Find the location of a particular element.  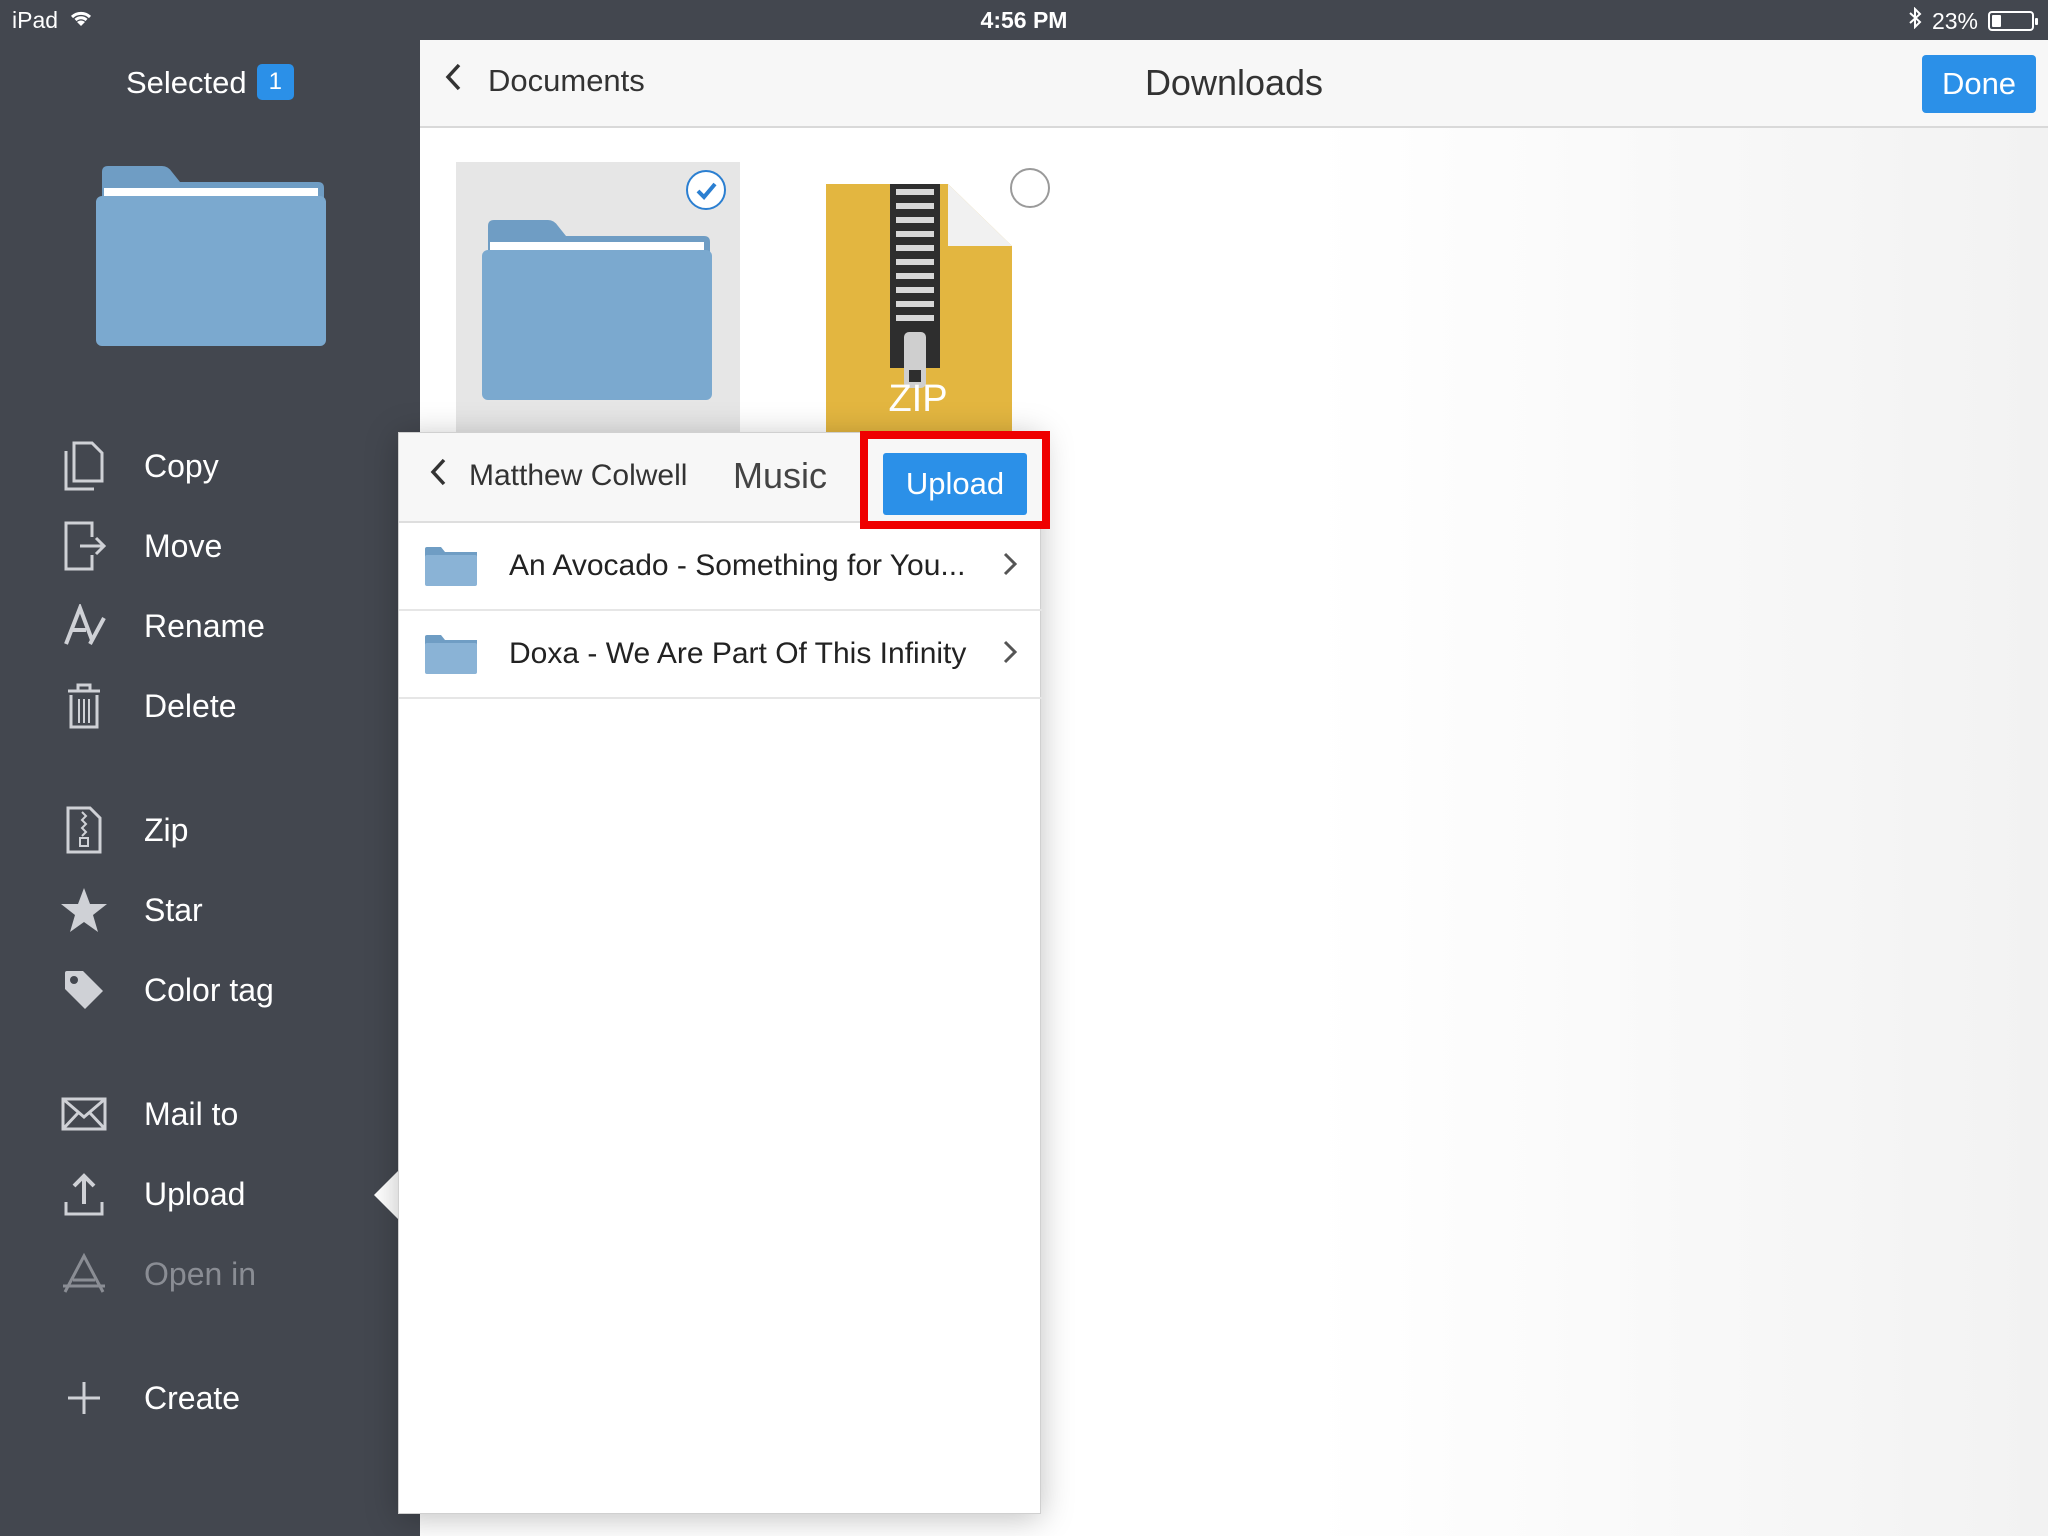

folder-row: Doxa - We Are Part Of This Infinity is located at coordinates (720, 655).